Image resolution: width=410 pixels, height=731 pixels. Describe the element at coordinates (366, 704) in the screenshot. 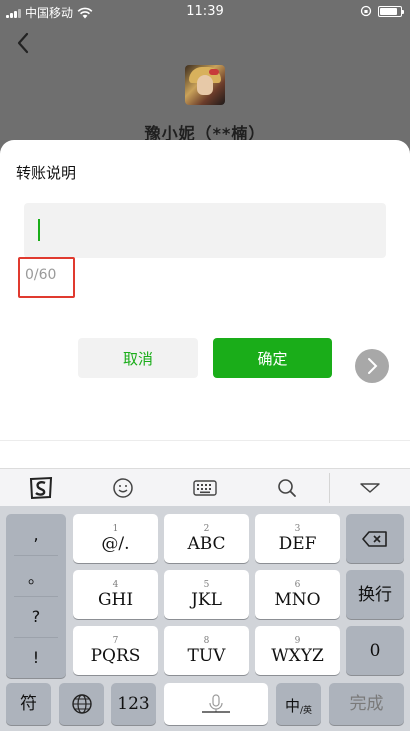

I see `done-key: 完成` at that location.